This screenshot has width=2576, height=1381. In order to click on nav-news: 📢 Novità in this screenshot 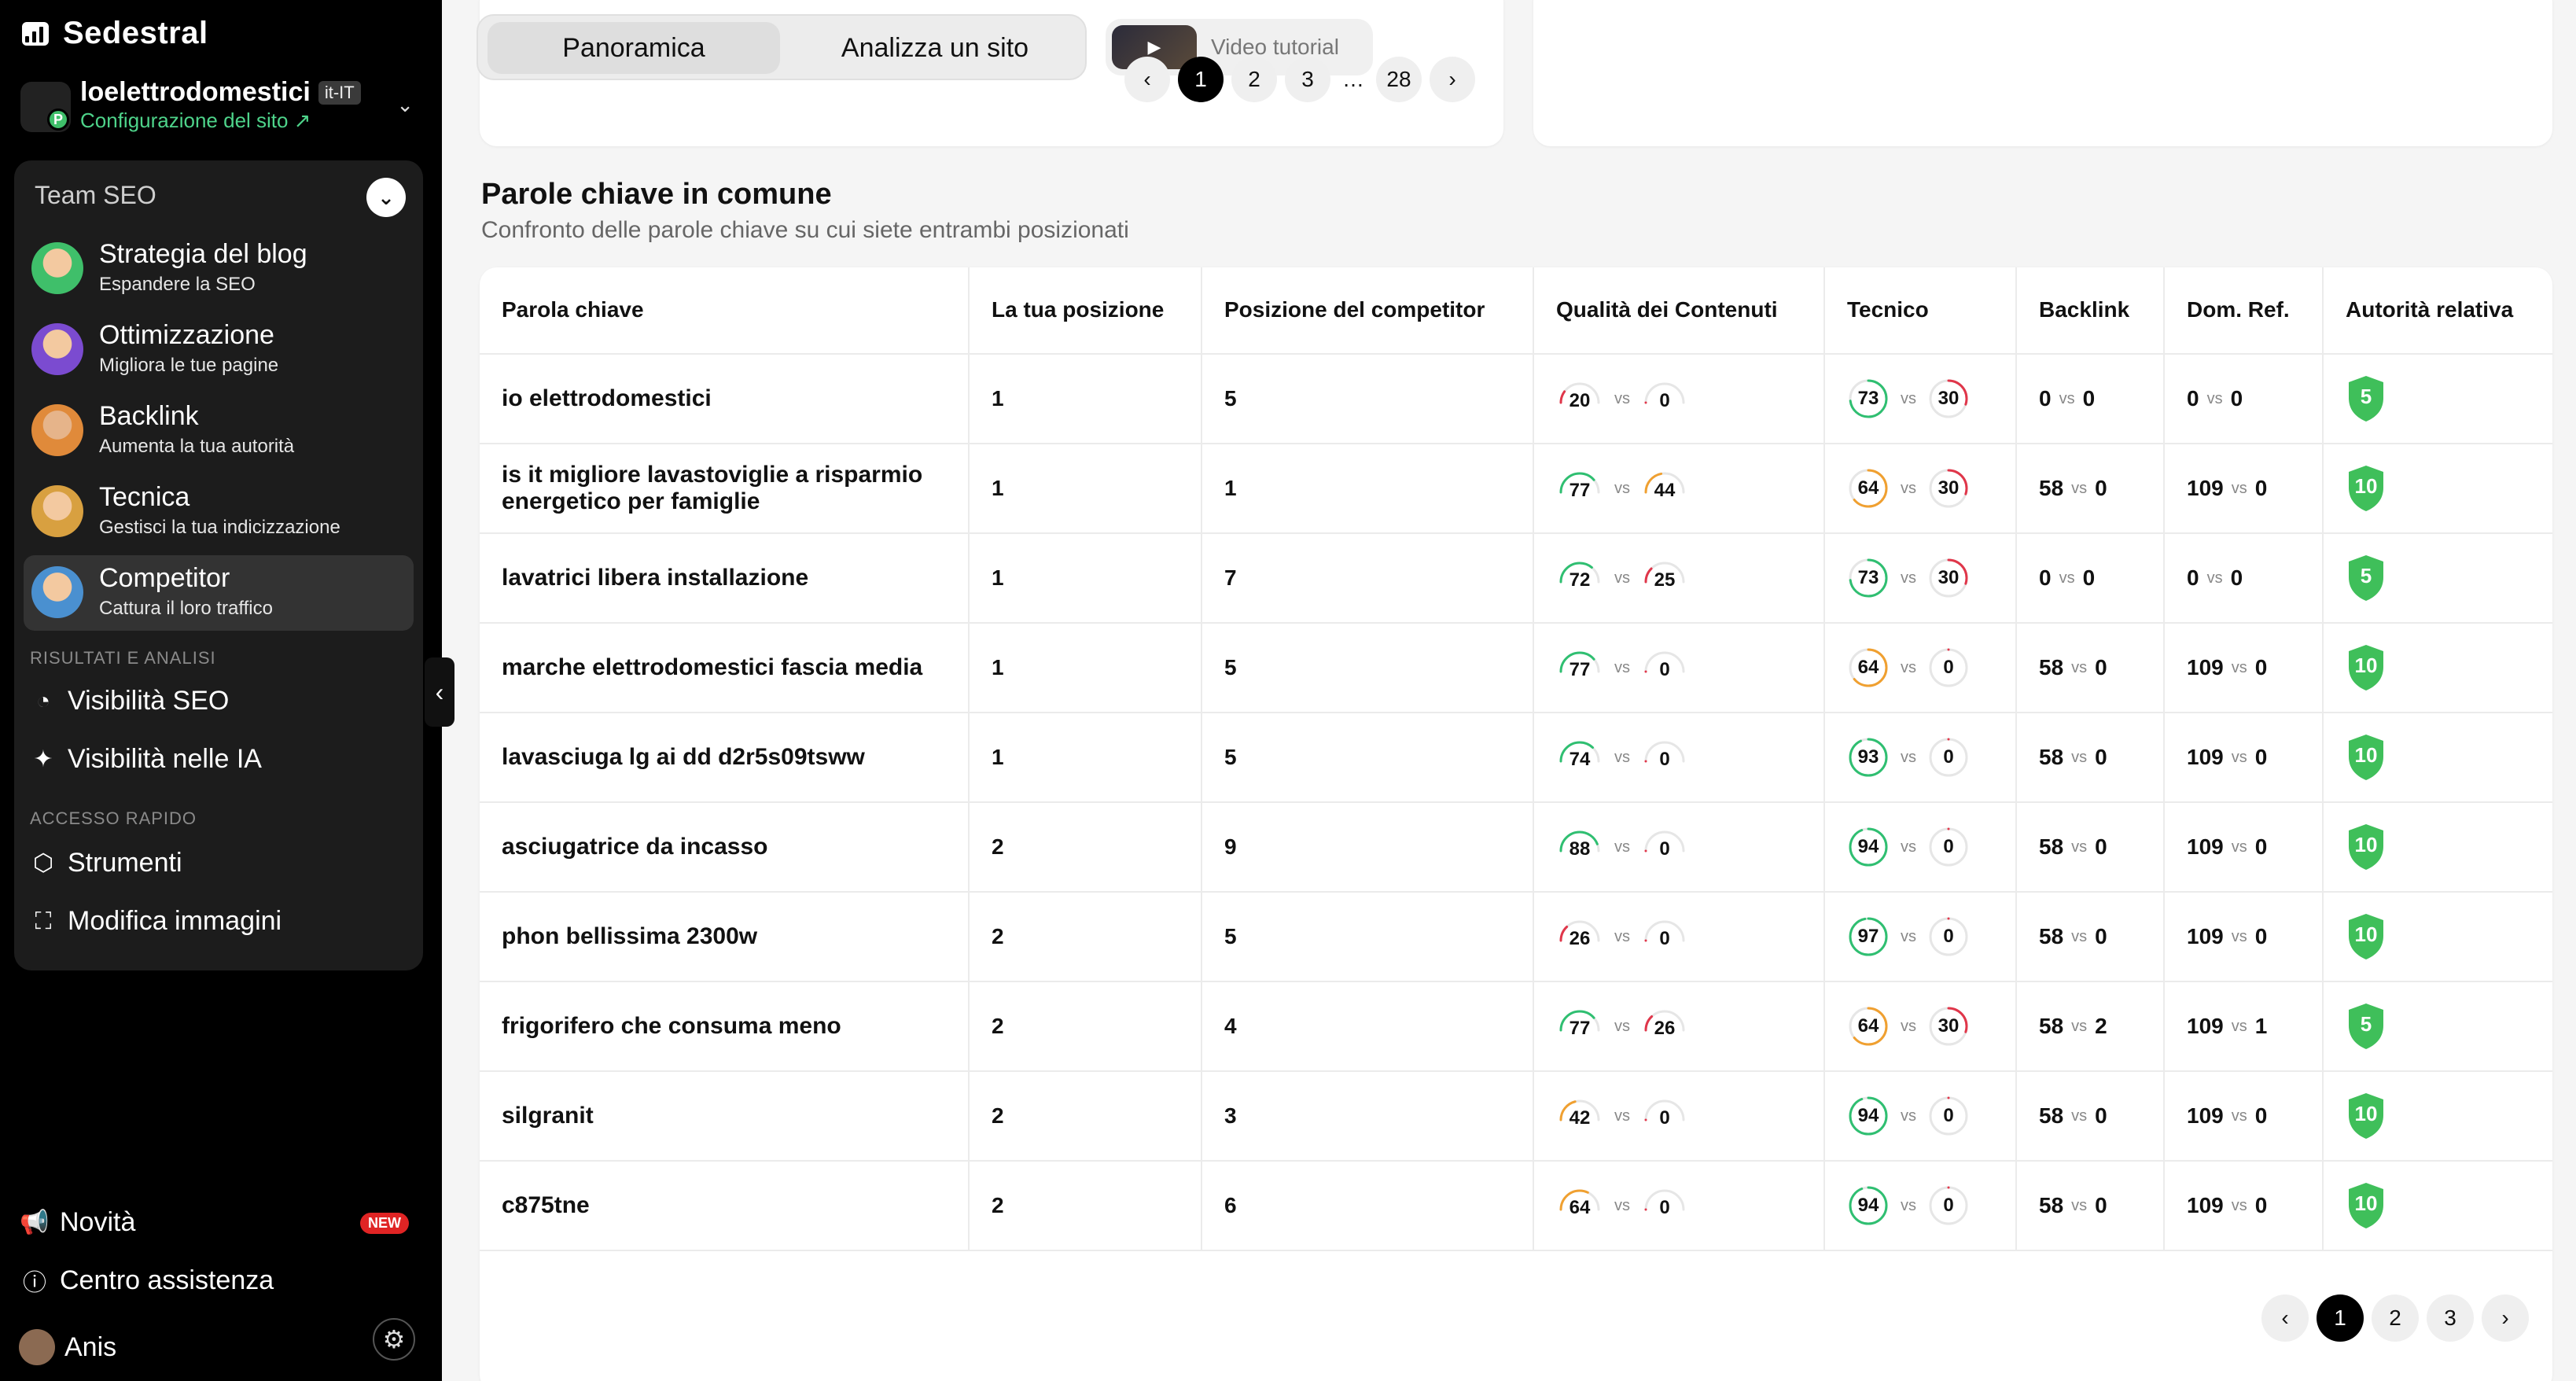, I will do `click(77, 1222)`.